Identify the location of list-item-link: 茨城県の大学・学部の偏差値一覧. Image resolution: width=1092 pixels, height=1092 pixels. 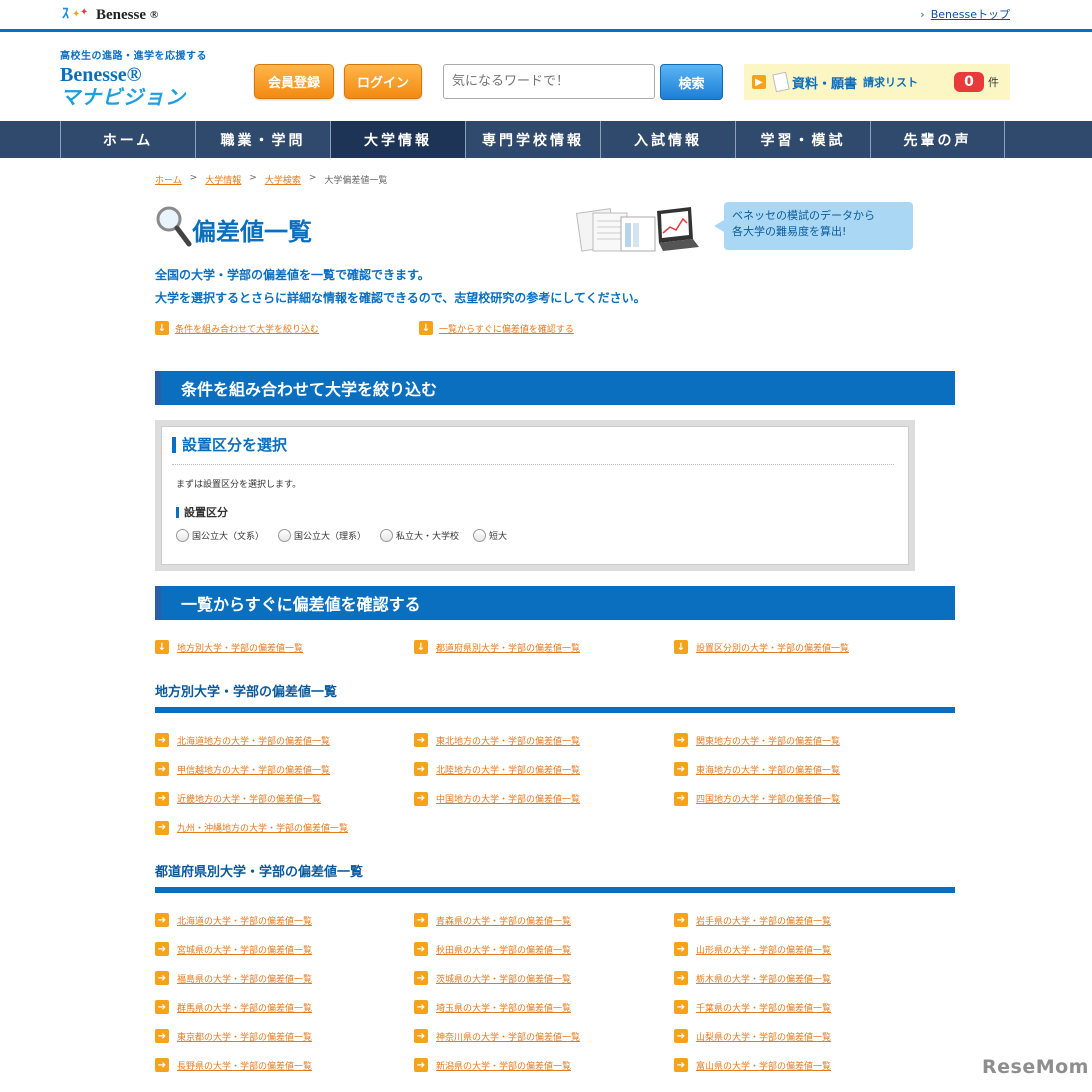
(503, 978).